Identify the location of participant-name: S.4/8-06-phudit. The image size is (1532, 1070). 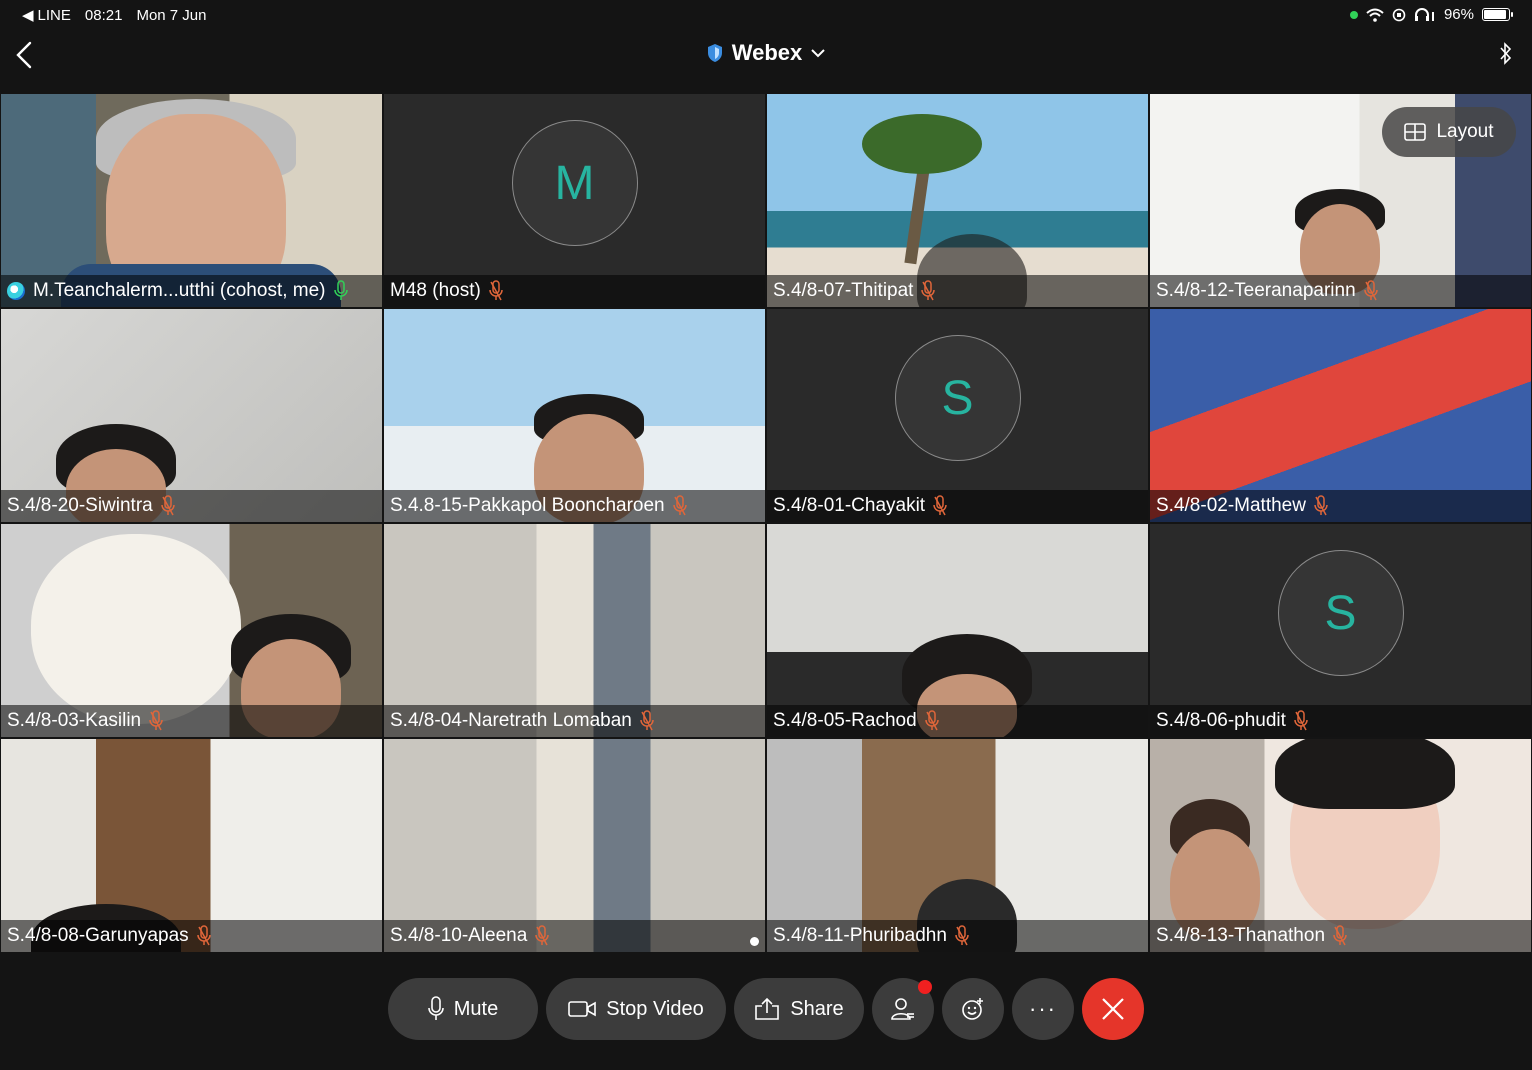
(1221, 720).